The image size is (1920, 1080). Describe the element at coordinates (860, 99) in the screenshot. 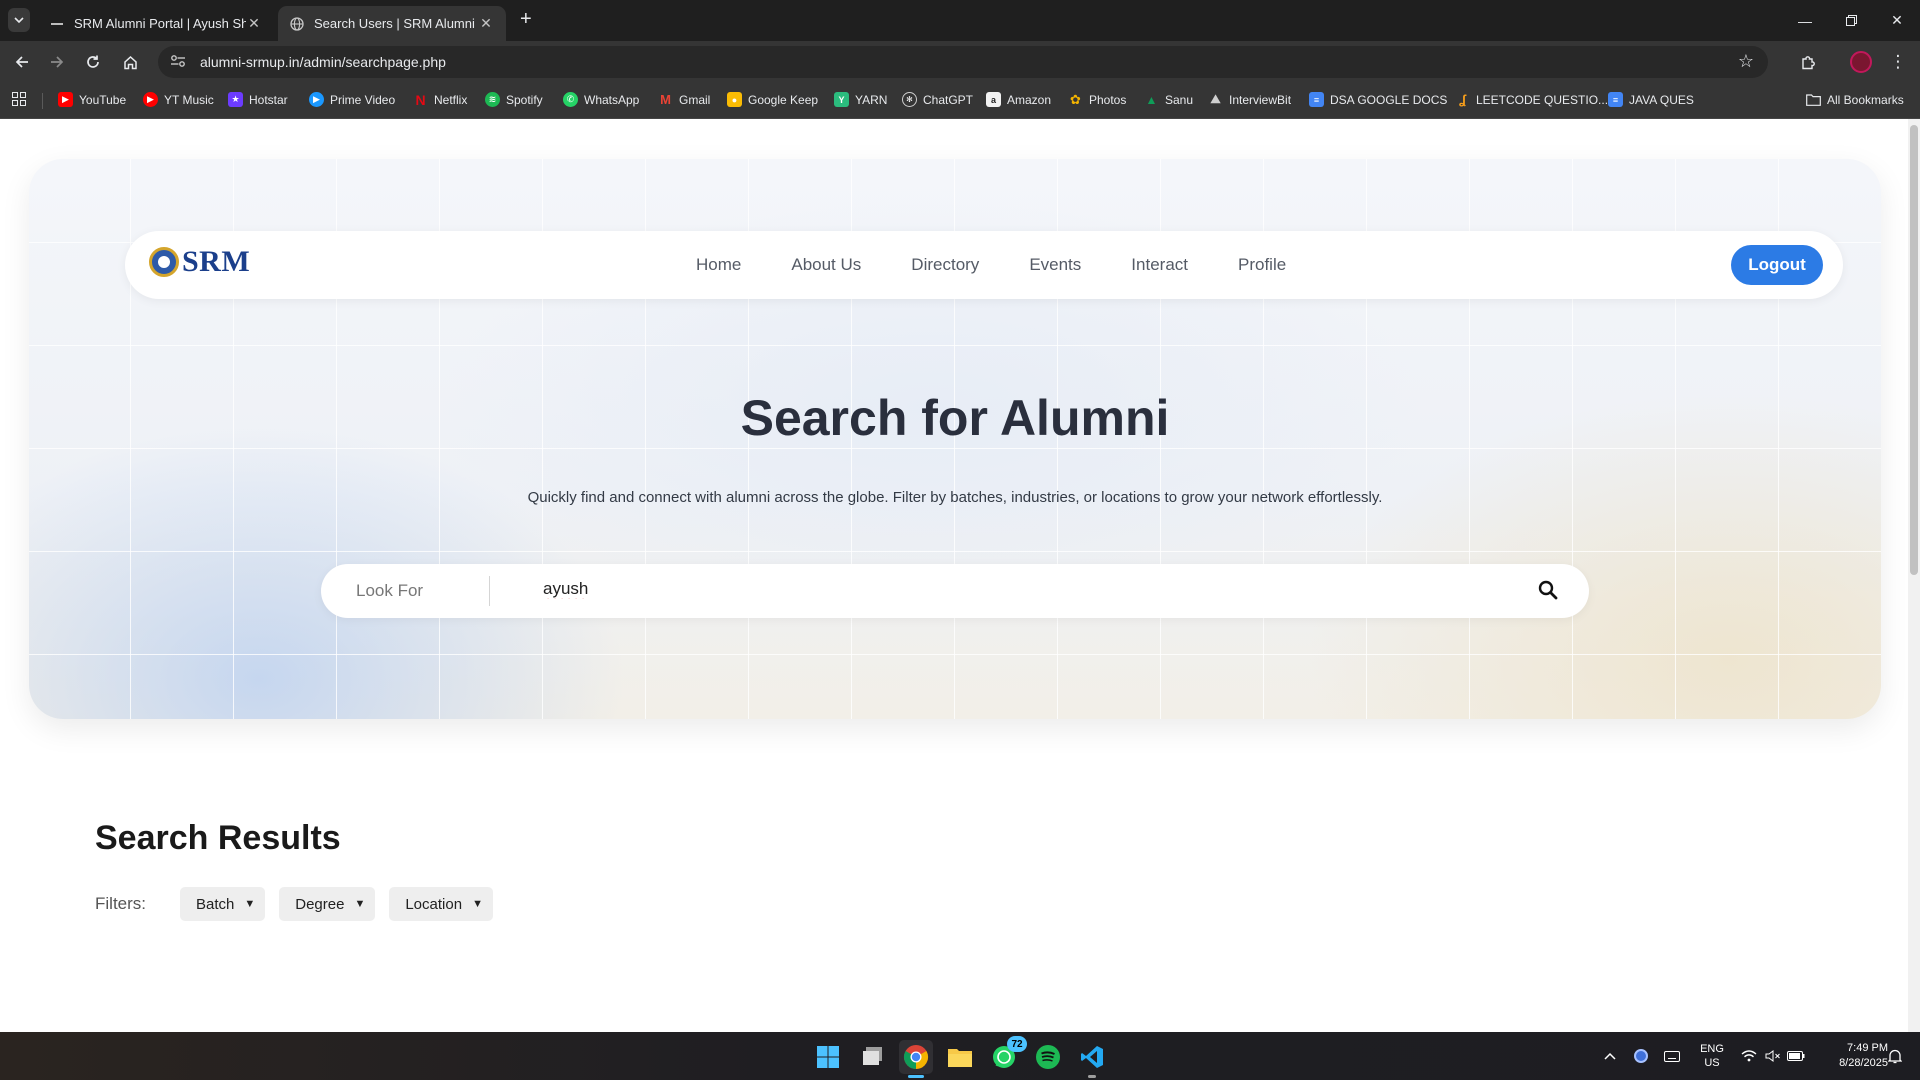

I see `bookmark-yarn: Y YARN` at that location.